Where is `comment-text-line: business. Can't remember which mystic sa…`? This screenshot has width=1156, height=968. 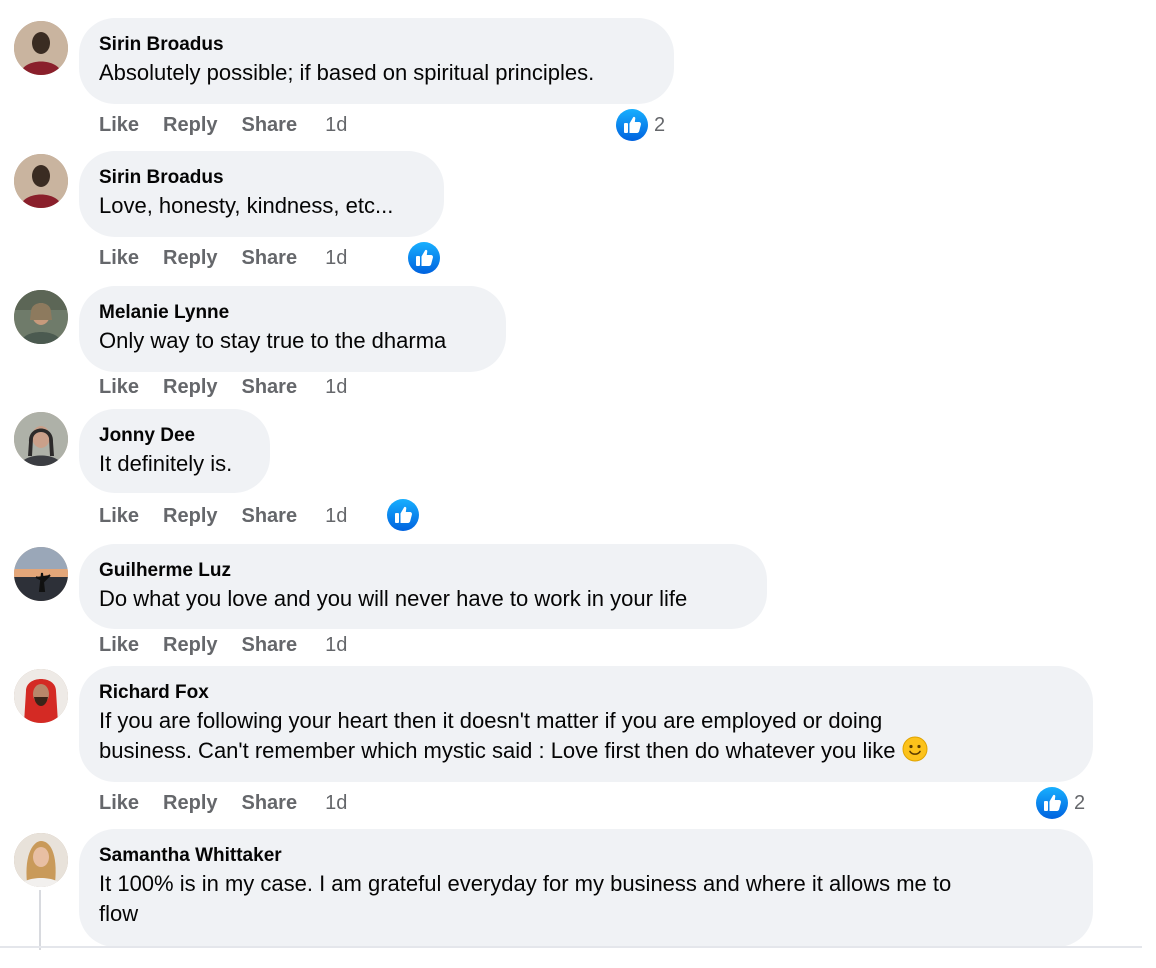 comment-text-line: business. Can't remember which mystic sa… is located at coordinates (586, 751).